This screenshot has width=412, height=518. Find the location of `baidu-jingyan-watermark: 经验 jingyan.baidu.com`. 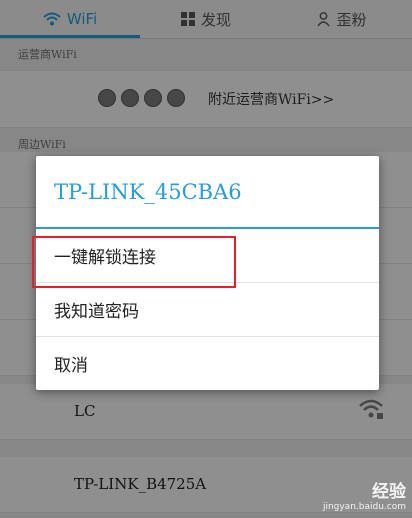

baidu-jingyan-watermark: 经验 jingyan.baidu.com is located at coordinates (364, 494).